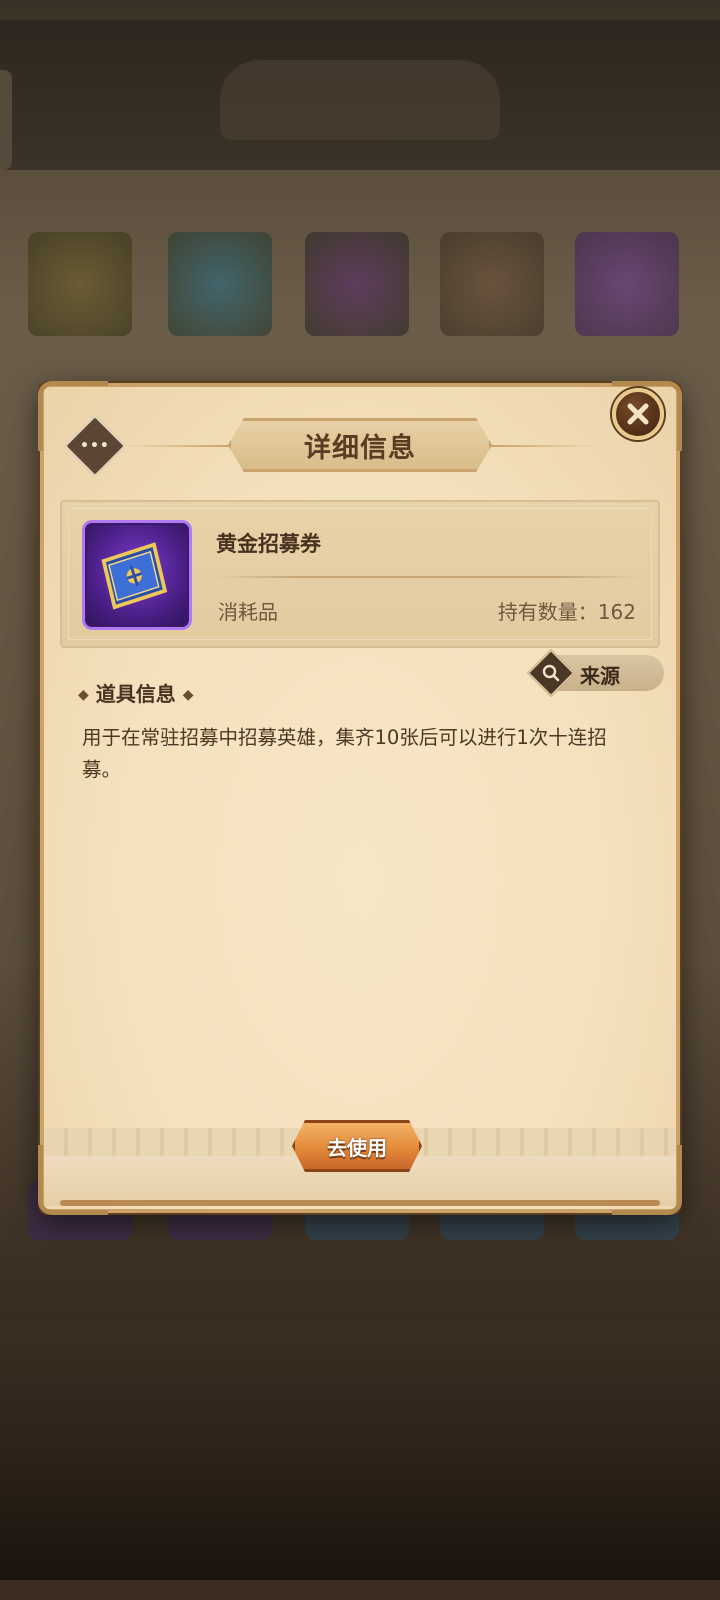 This screenshot has width=720, height=1600. Describe the element at coordinates (344, 753) in the screenshot. I see `item-description: 用于在常驻招募中招募英雄，集齐10张后可以进行1次十连招募。` at that location.